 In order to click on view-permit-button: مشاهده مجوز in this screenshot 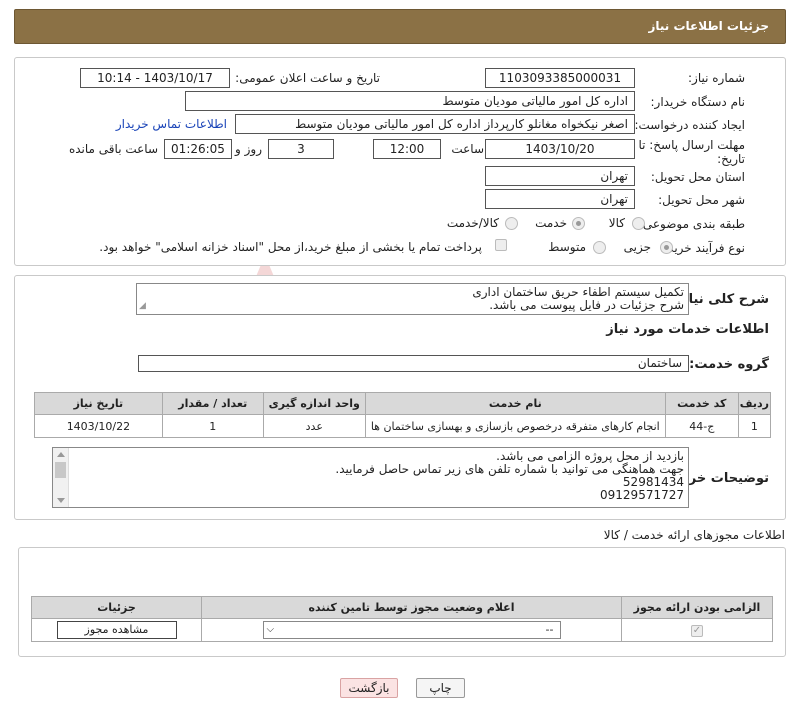, I will do `click(116, 630)`.